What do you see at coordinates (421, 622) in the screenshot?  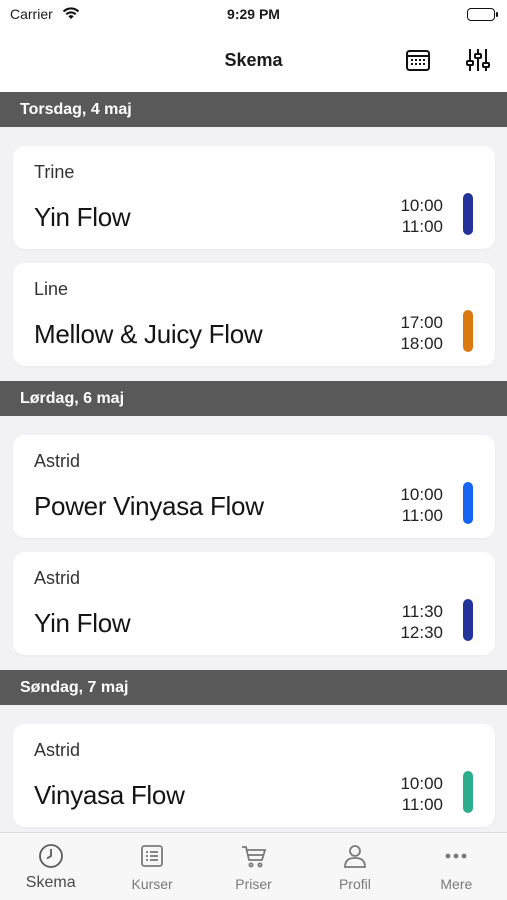 I see `class-times: 11:30 12:30` at bounding box center [421, 622].